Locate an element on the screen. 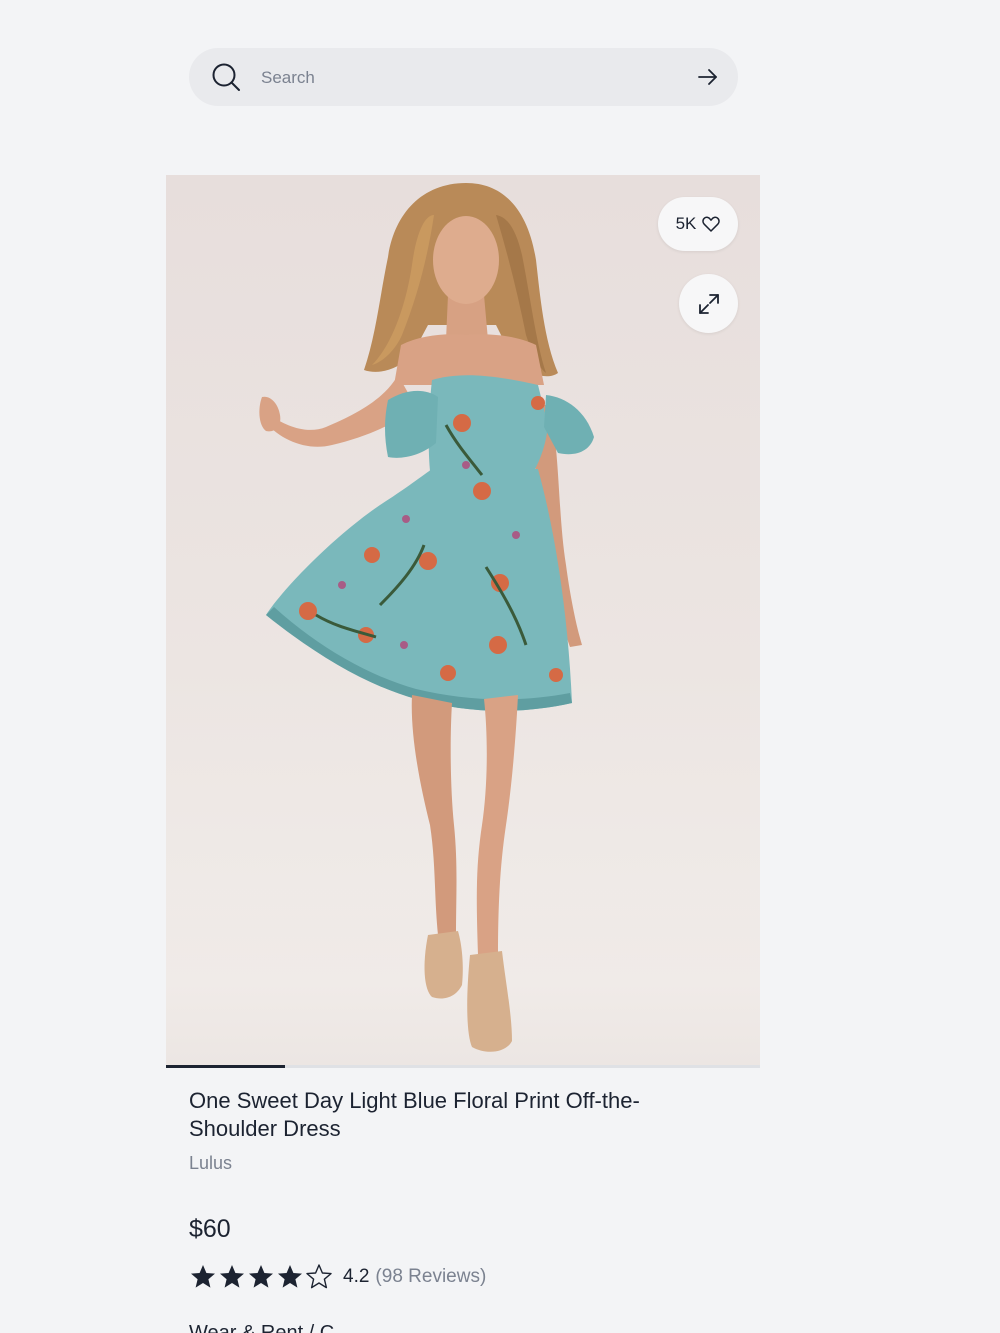 The width and height of the screenshot is (1000, 1333). expand-image-button is located at coordinates (708, 303).